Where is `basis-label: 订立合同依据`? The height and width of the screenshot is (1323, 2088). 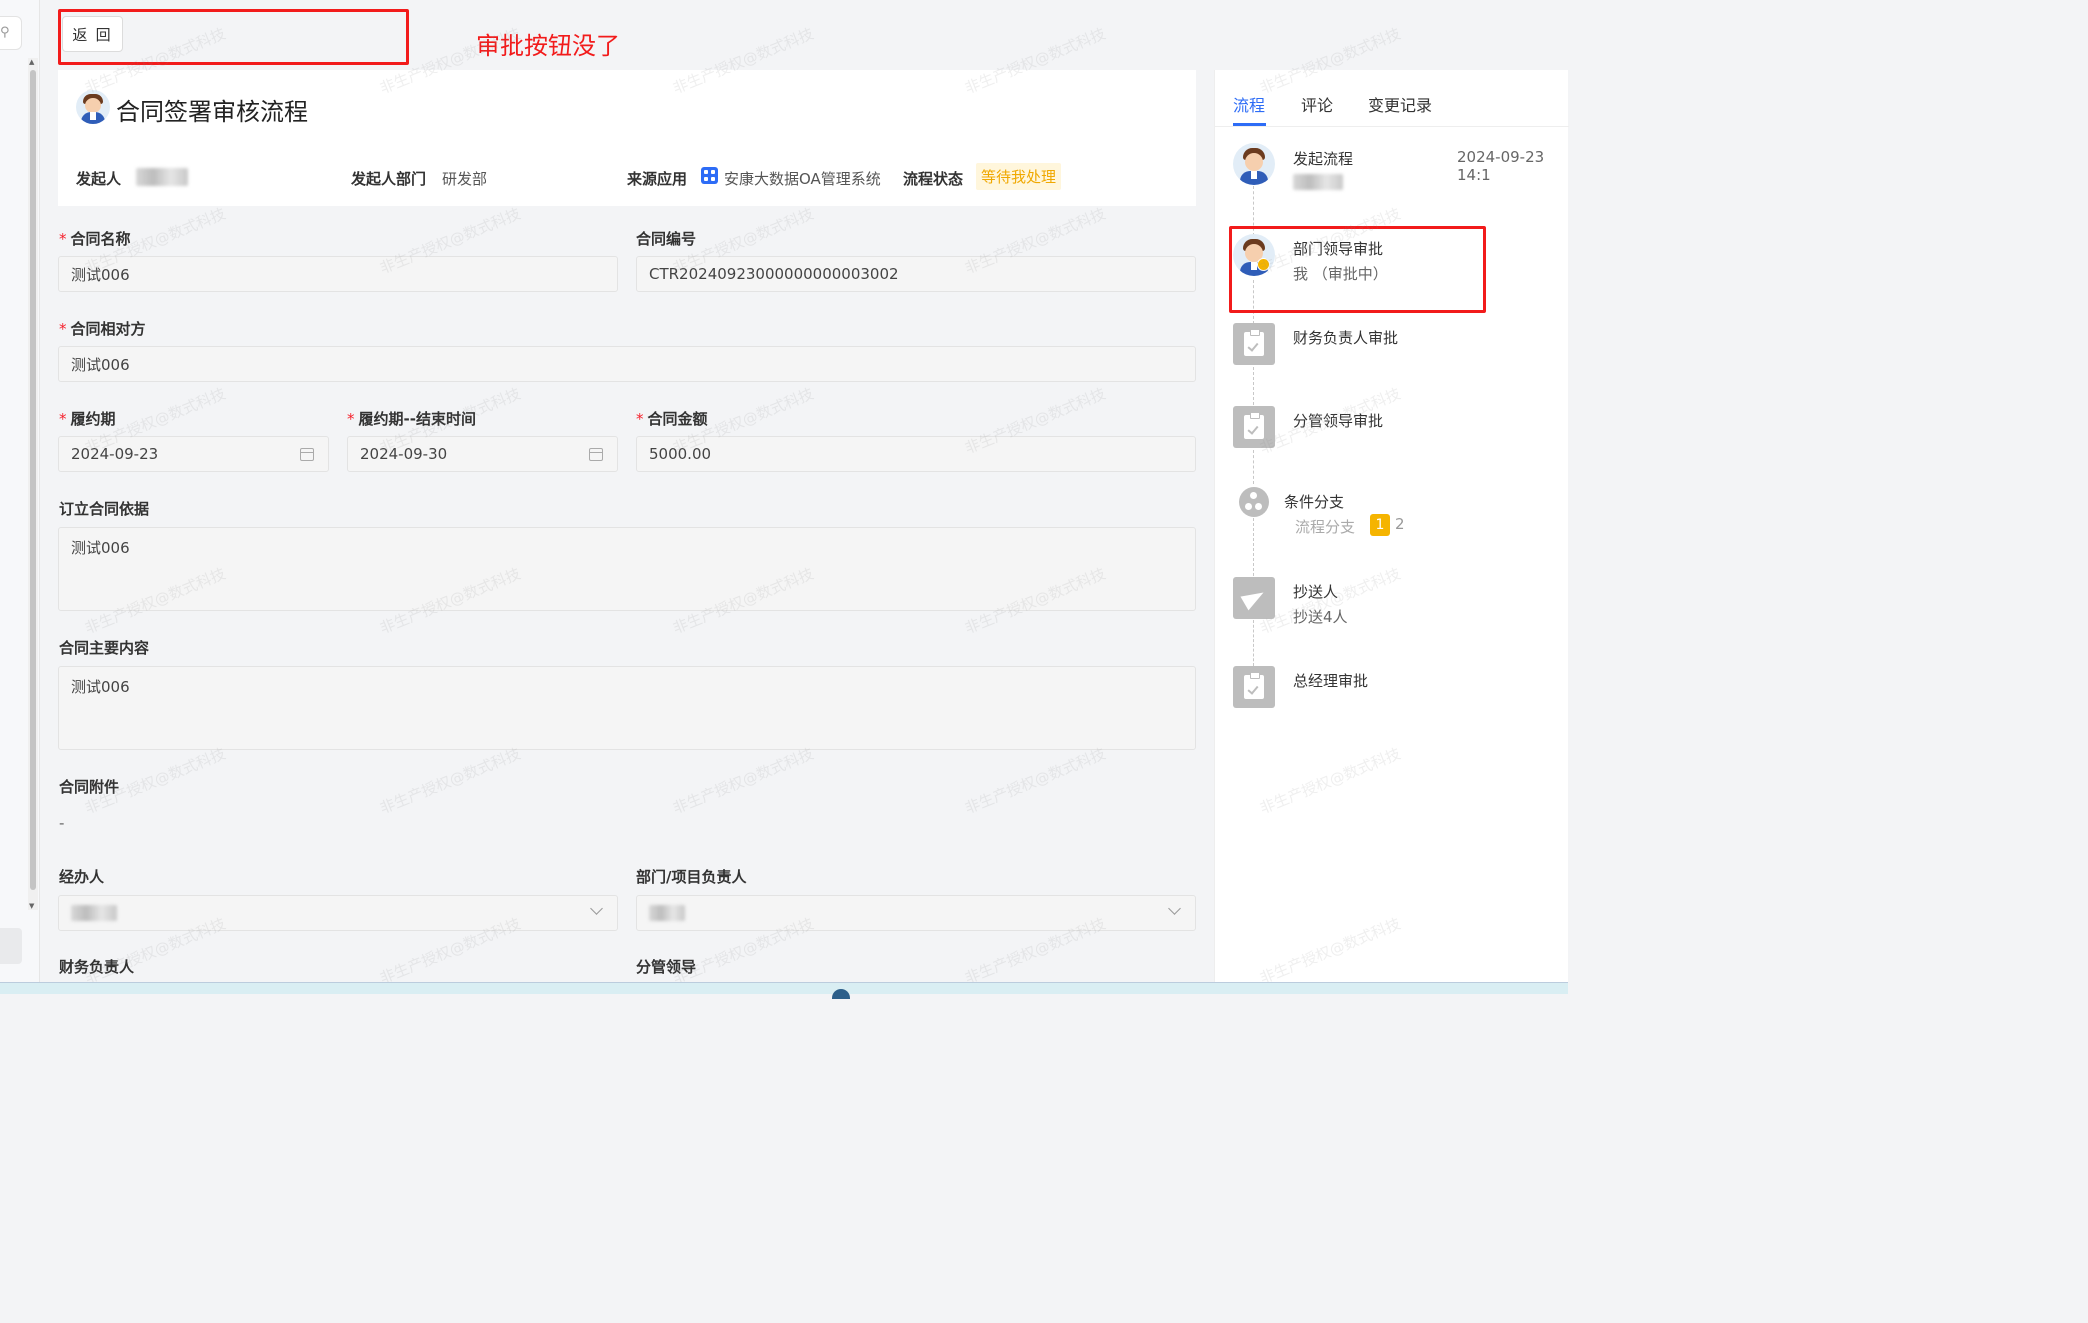
basis-label: 订立合同依据 is located at coordinates (104, 509).